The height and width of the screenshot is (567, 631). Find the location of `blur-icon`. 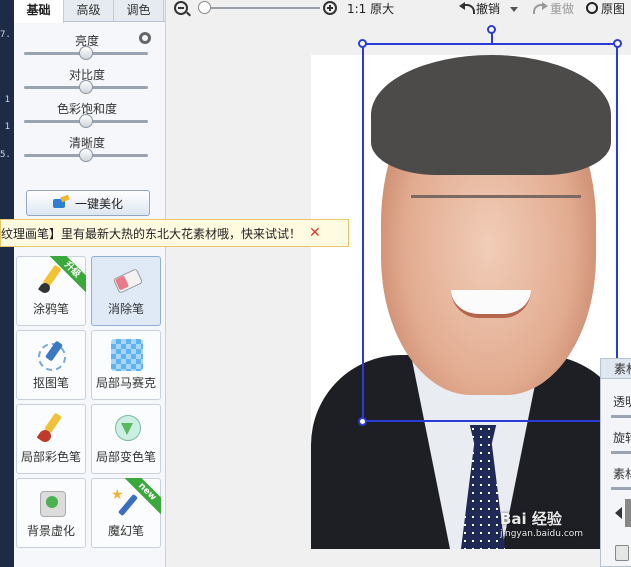

blur-icon is located at coordinates (52, 503).